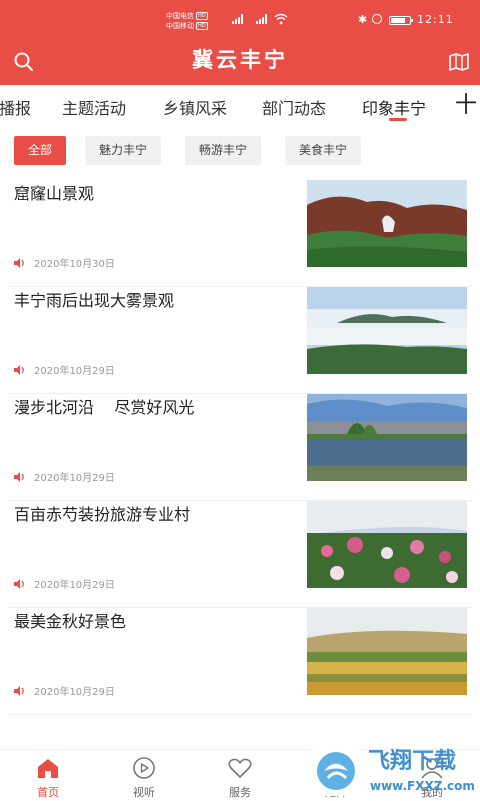  Describe the element at coordinates (459, 62) in the screenshot. I see `map-icon` at that location.